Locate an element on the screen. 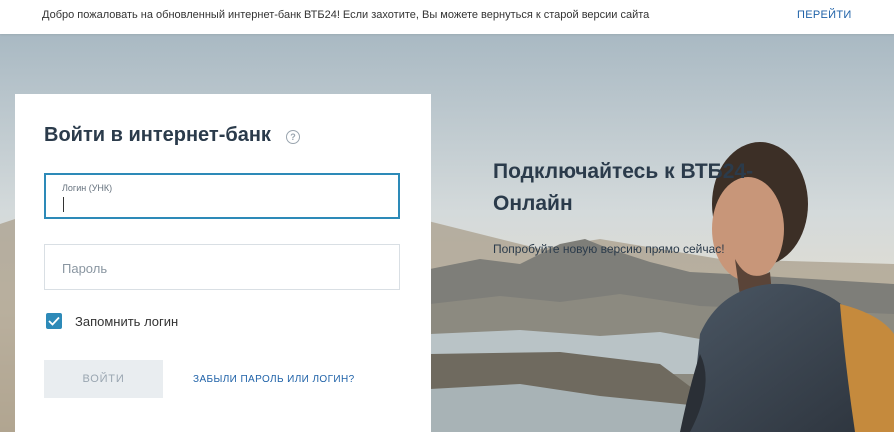 This screenshot has width=894, height=432. forgot-password-link: ЗАБЫЛИ ПАРОЛЬ ИЛИ ЛОГИН? is located at coordinates (274, 379).